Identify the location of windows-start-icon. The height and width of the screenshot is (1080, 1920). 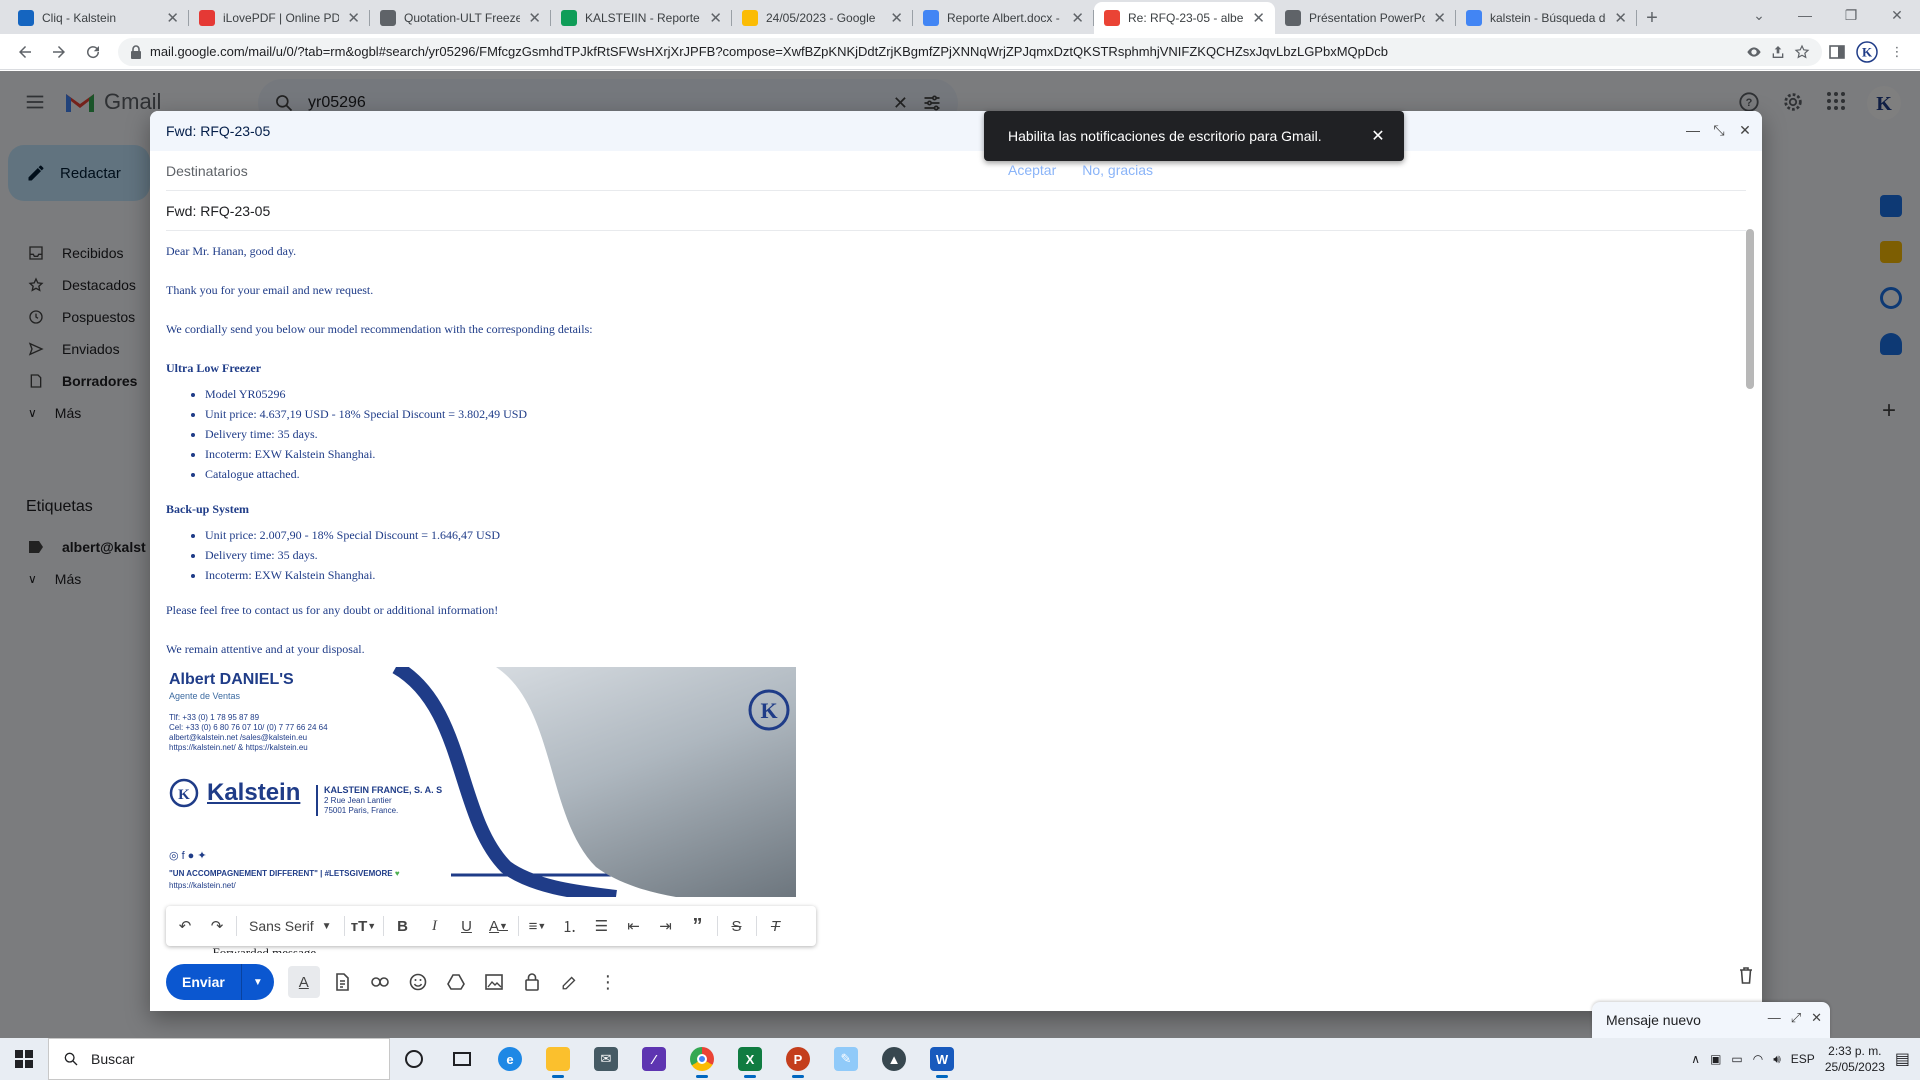
(24, 1059).